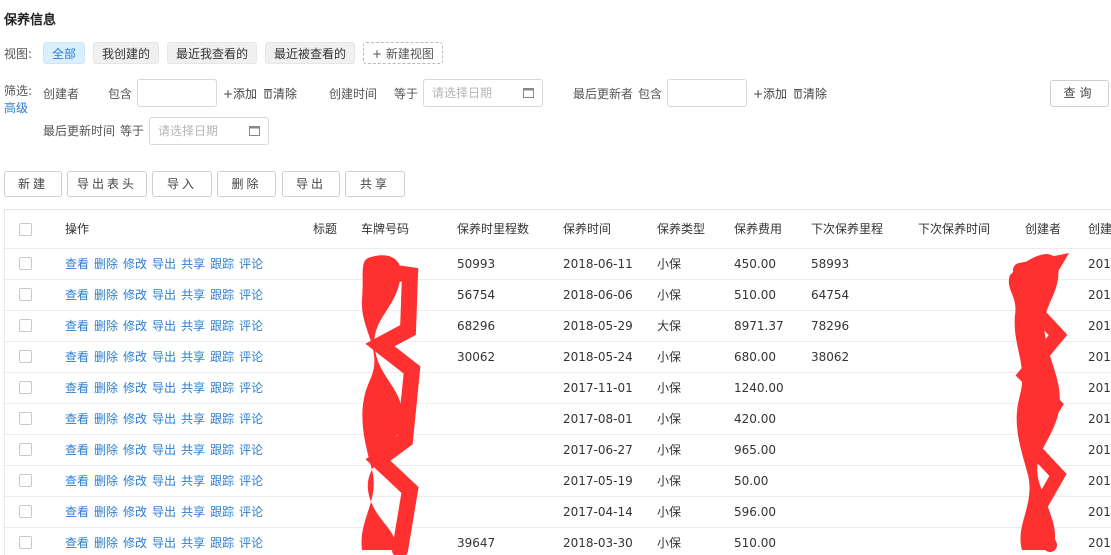  Describe the element at coordinates (770, 94) in the screenshot. I see `last-updater-add-link: +添加` at that location.